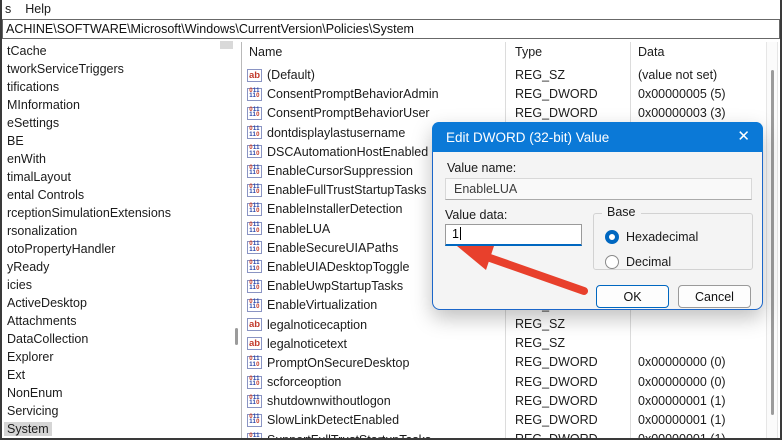 The image size is (782, 440). Describe the element at coordinates (682, 419) in the screenshot. I see `value-data: 0x00000001 (1)` at that location.